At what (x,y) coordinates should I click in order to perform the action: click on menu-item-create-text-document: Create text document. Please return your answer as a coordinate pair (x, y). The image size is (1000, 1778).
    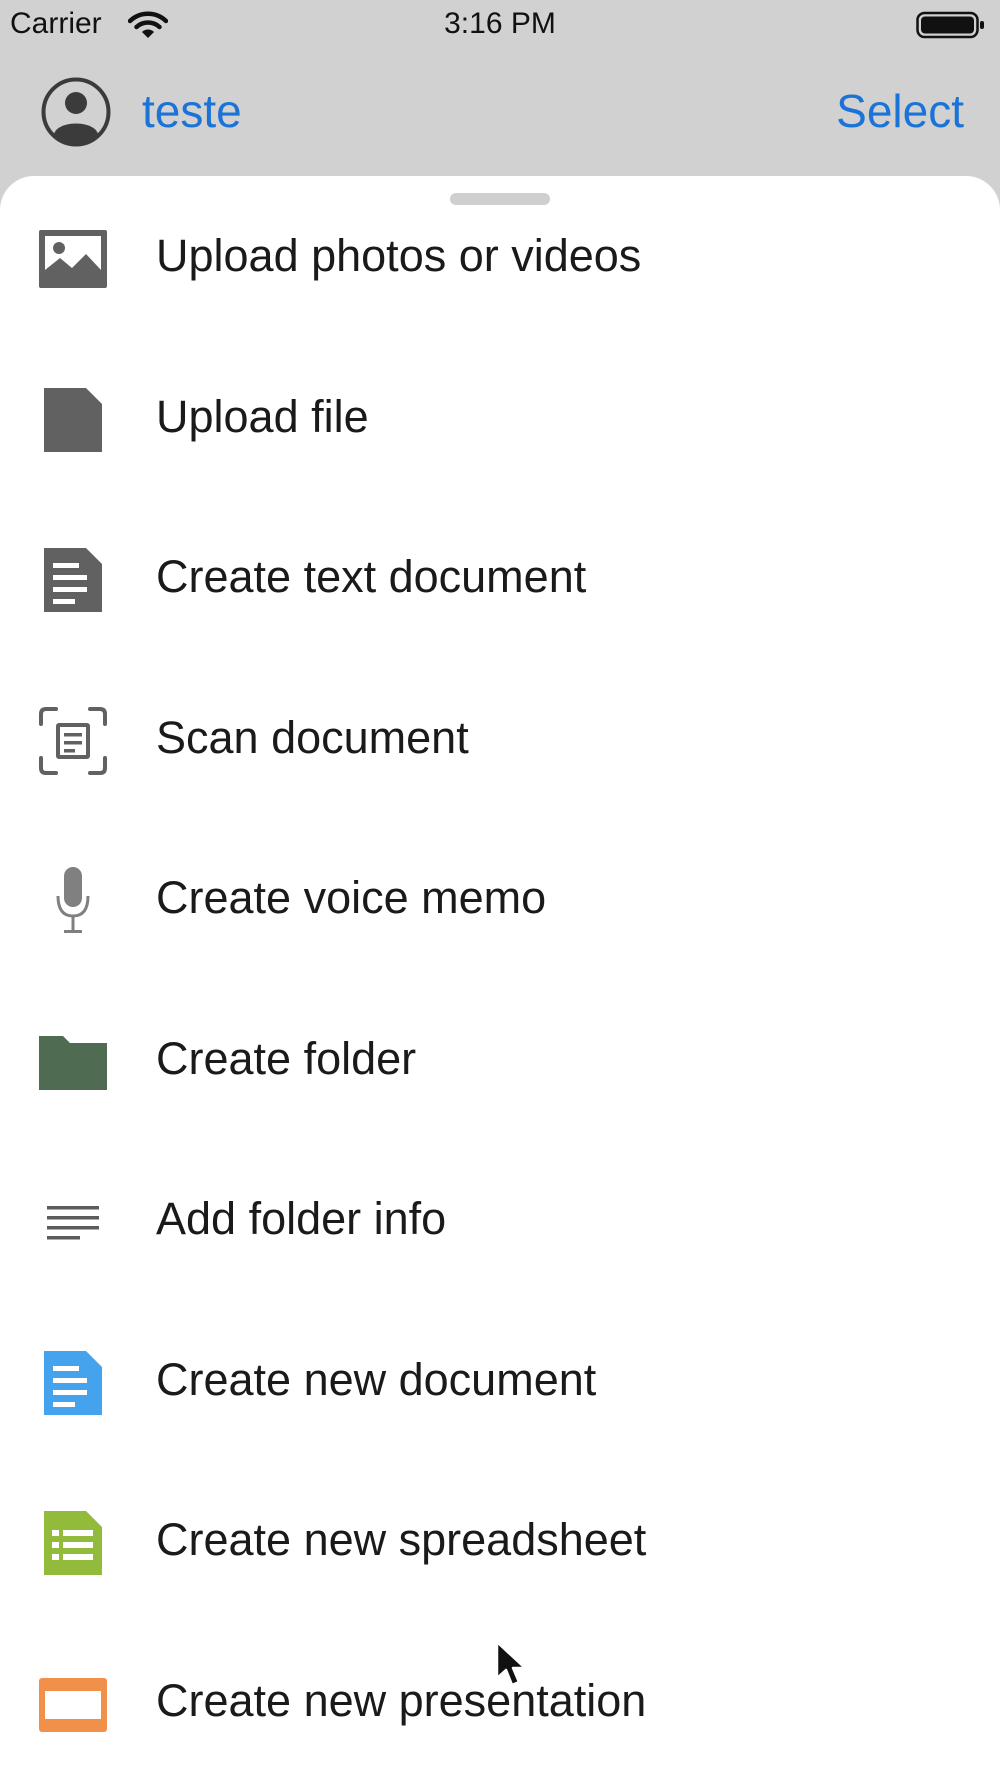
    Looking at the image, I should click on (500, 617).